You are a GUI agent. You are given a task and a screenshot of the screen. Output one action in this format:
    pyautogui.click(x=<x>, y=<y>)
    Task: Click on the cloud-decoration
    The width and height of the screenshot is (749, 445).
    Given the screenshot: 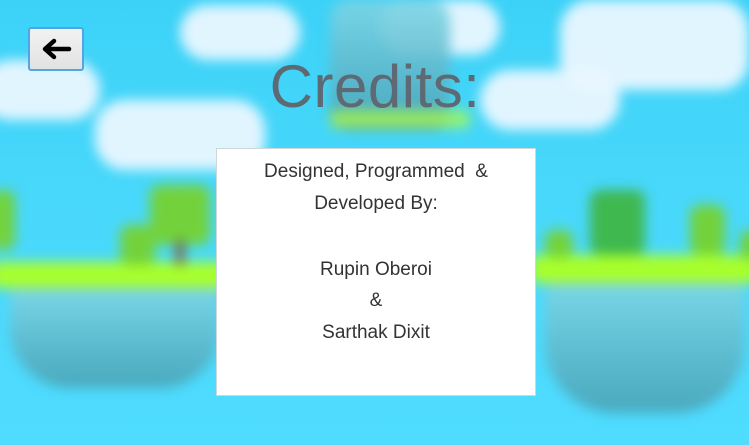 What is the action you would take?
    pyautogui.click(x=654, y=45)
    